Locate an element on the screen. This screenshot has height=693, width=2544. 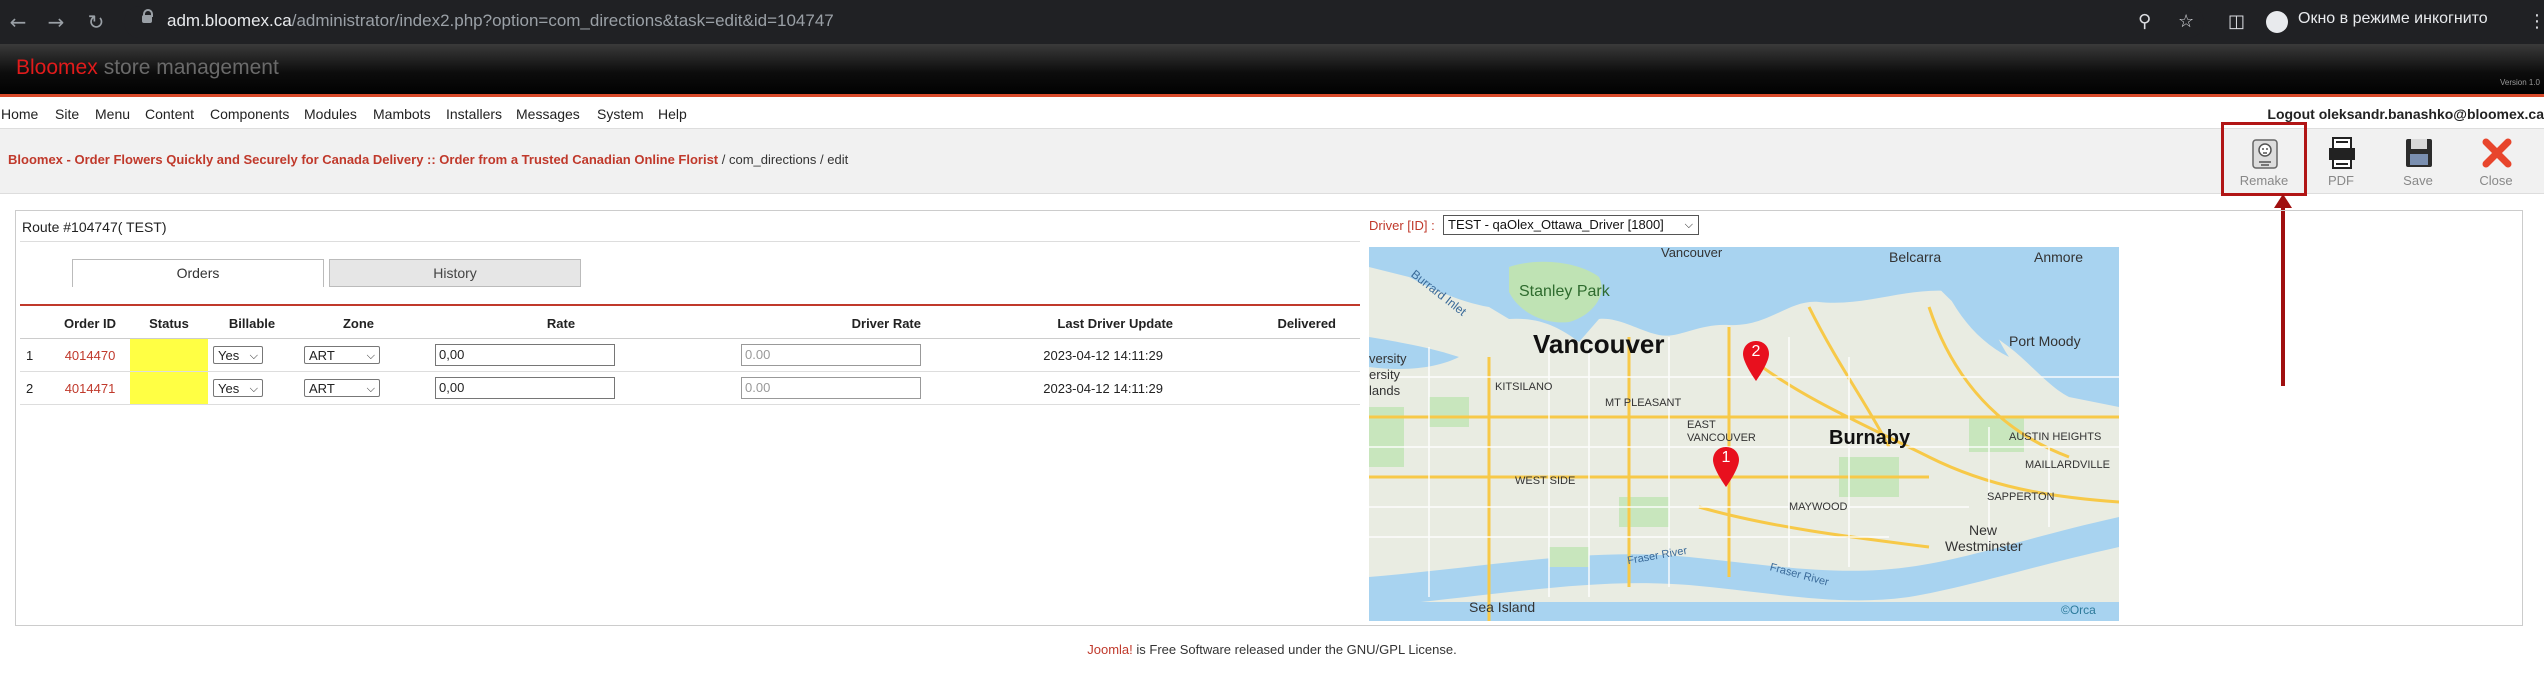
map-label-east-vancouver: EAST VANCOUVER is located at coordinates (1721, 431).